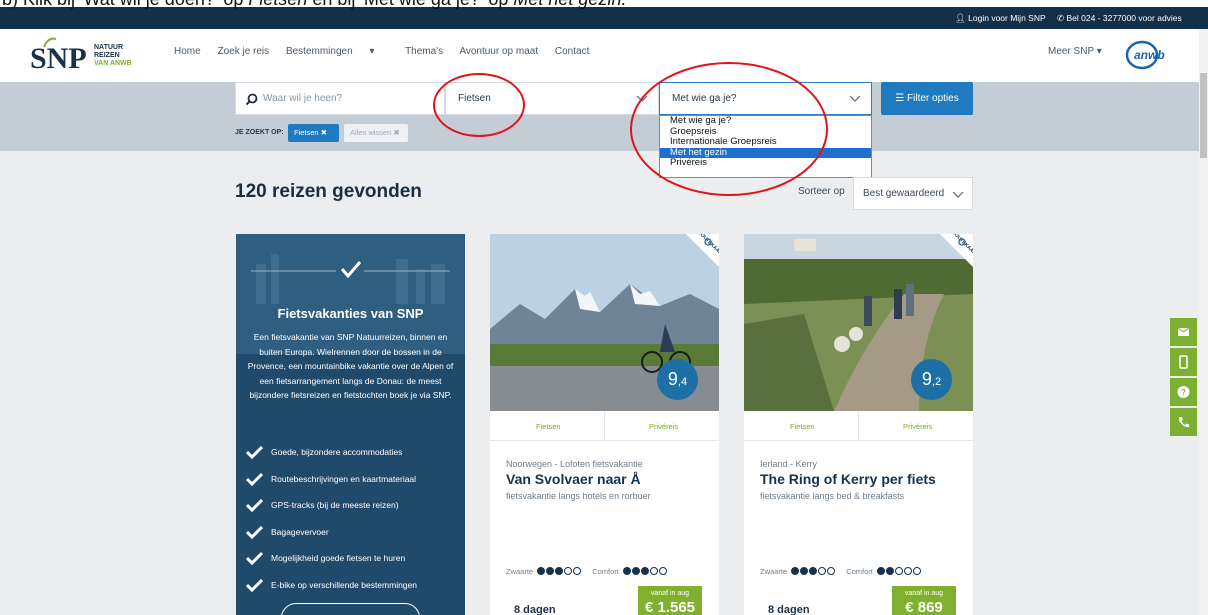 The height and width of the screenshot is (615, 1208). What do you see at coordinates (802, 426) in the screenshot?
I see `trip-tag-activity: Fietsen` at bounding box center [802, 426].